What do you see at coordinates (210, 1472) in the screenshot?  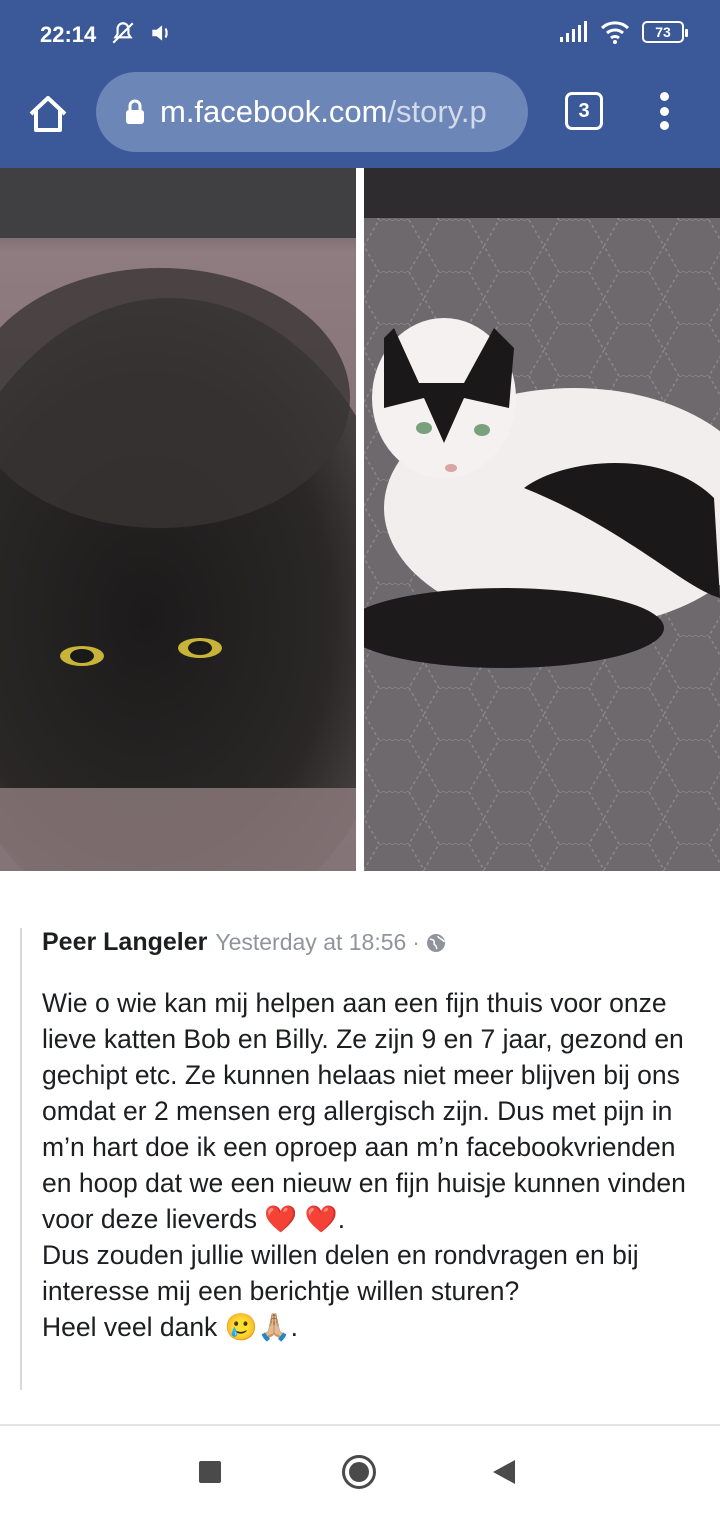 I see `recents-button` at bounding box center [210, 1472].